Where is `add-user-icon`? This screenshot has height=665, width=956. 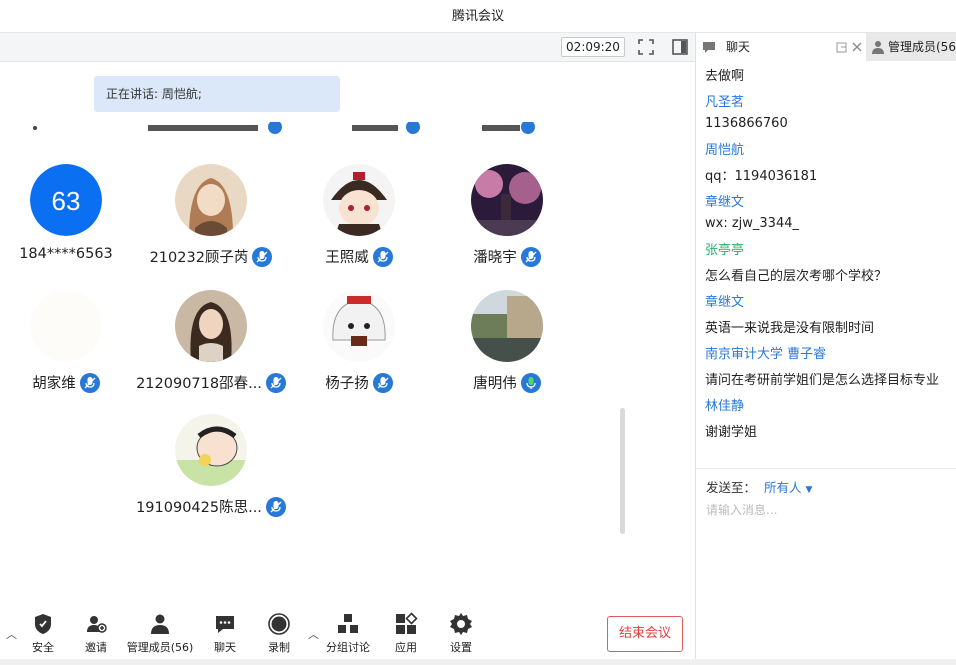
add-user-icon is located at coordinates (97, 624).